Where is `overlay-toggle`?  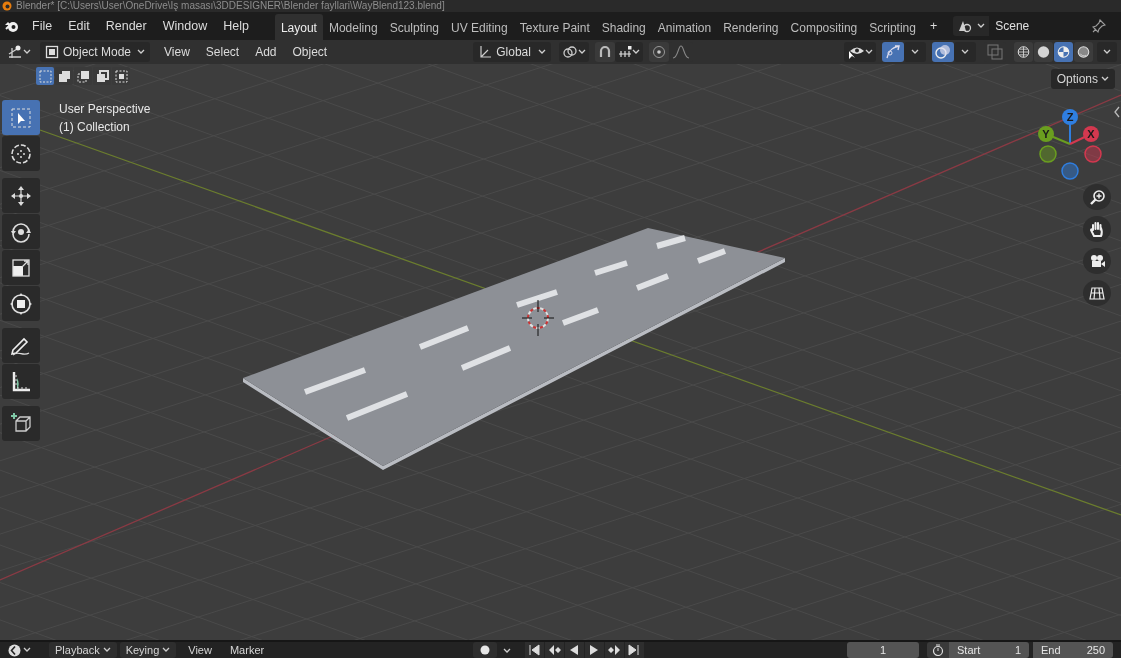 overlay-toggle is located at coordinates (943, 52).